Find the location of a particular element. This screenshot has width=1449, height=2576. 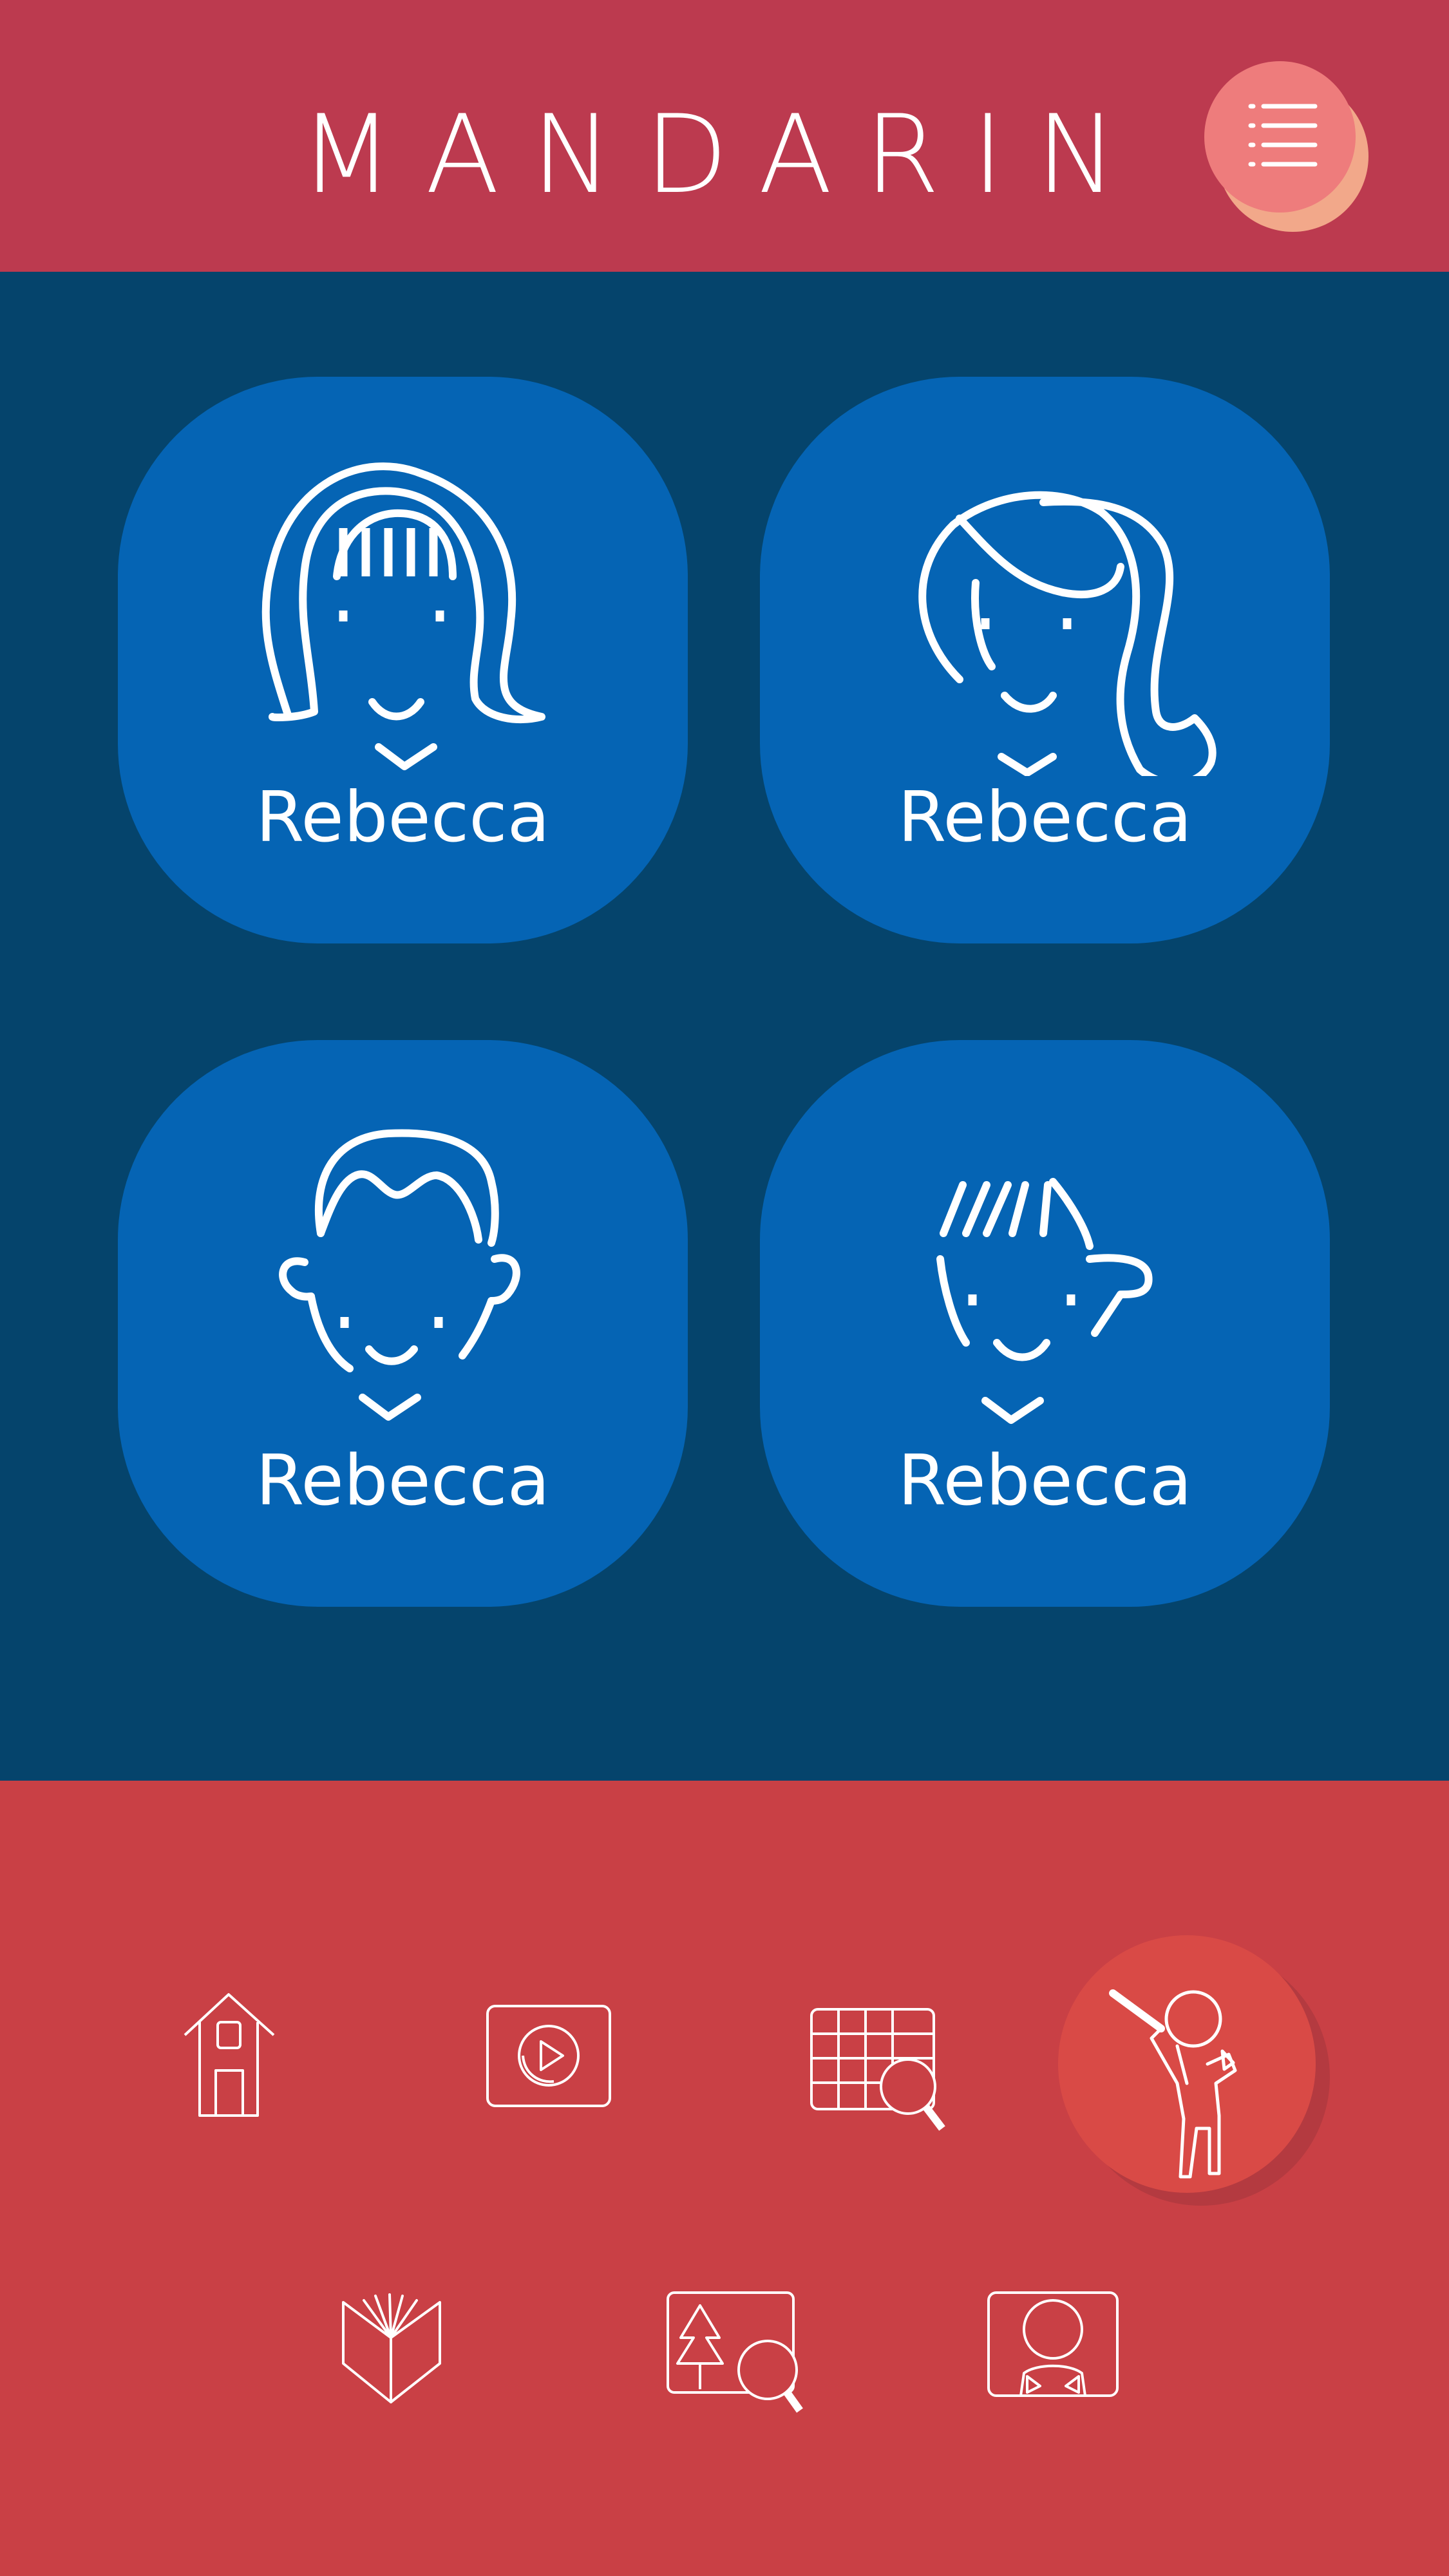

profile-card-3: Rebecca is located at coordinates (403, 1323).